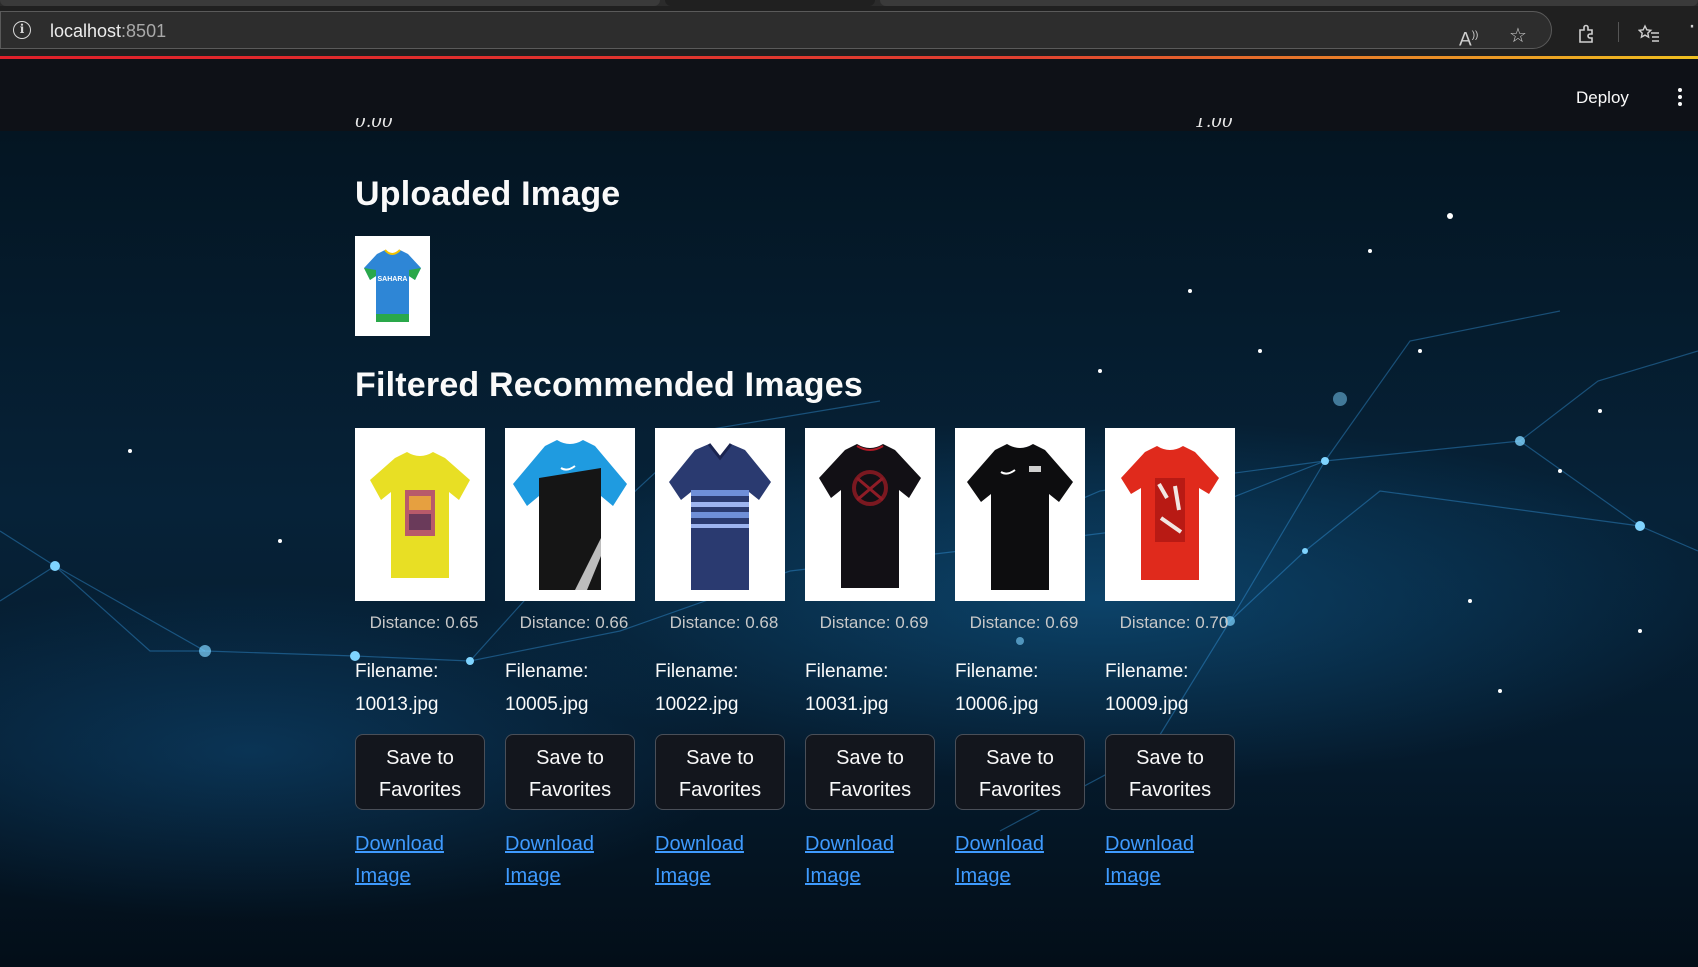  I want to click on navy-striped-polo-graphic, so click(720, 516).